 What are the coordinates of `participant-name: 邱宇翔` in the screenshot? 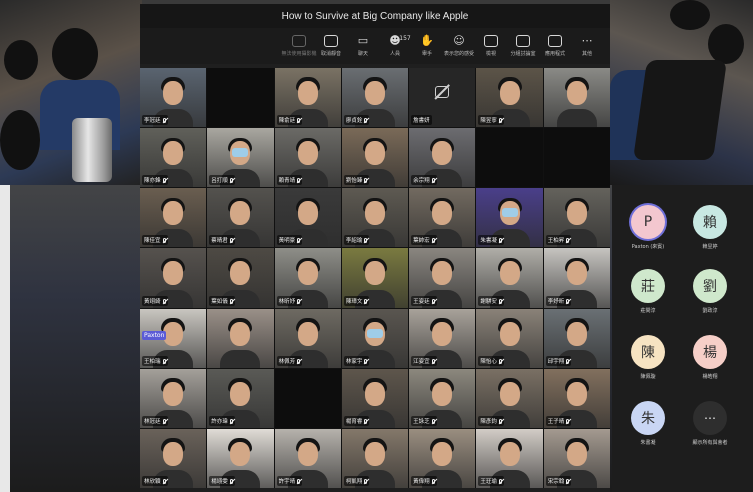 It's located at (558, 360).